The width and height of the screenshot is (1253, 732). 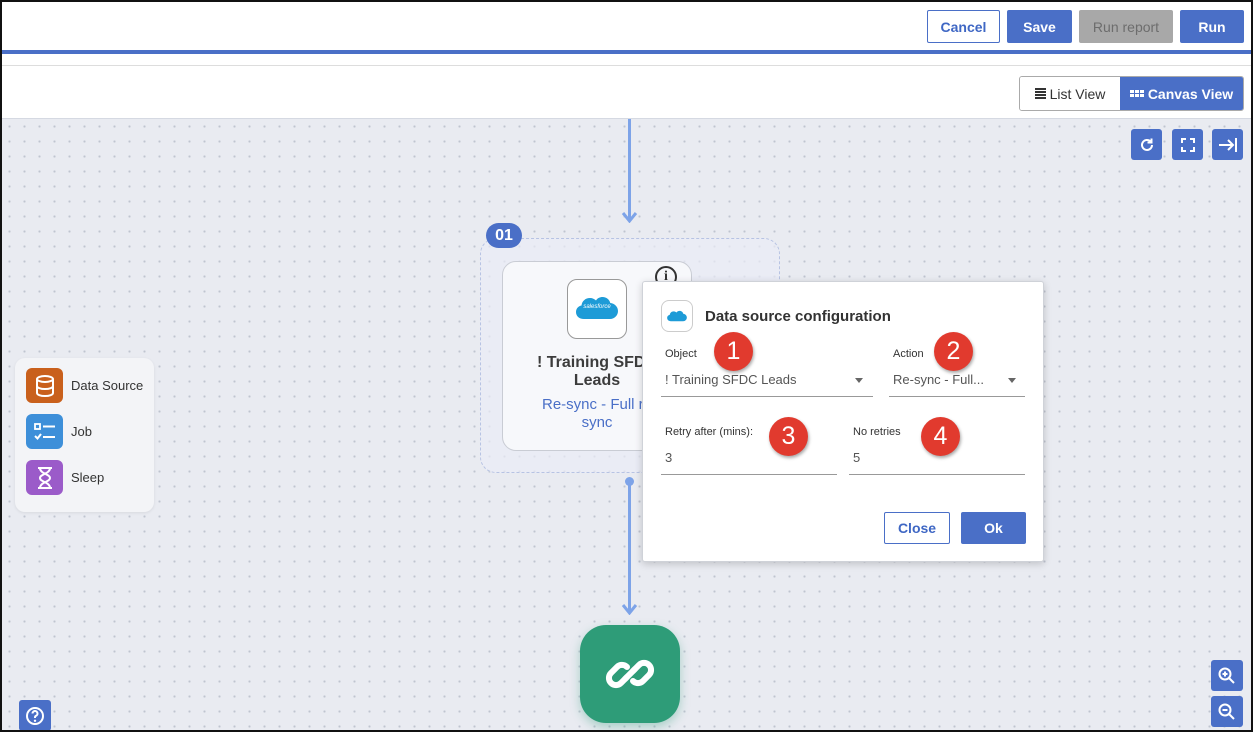 I want to click on palette-item-job: Job, so click(x=59, y=431).